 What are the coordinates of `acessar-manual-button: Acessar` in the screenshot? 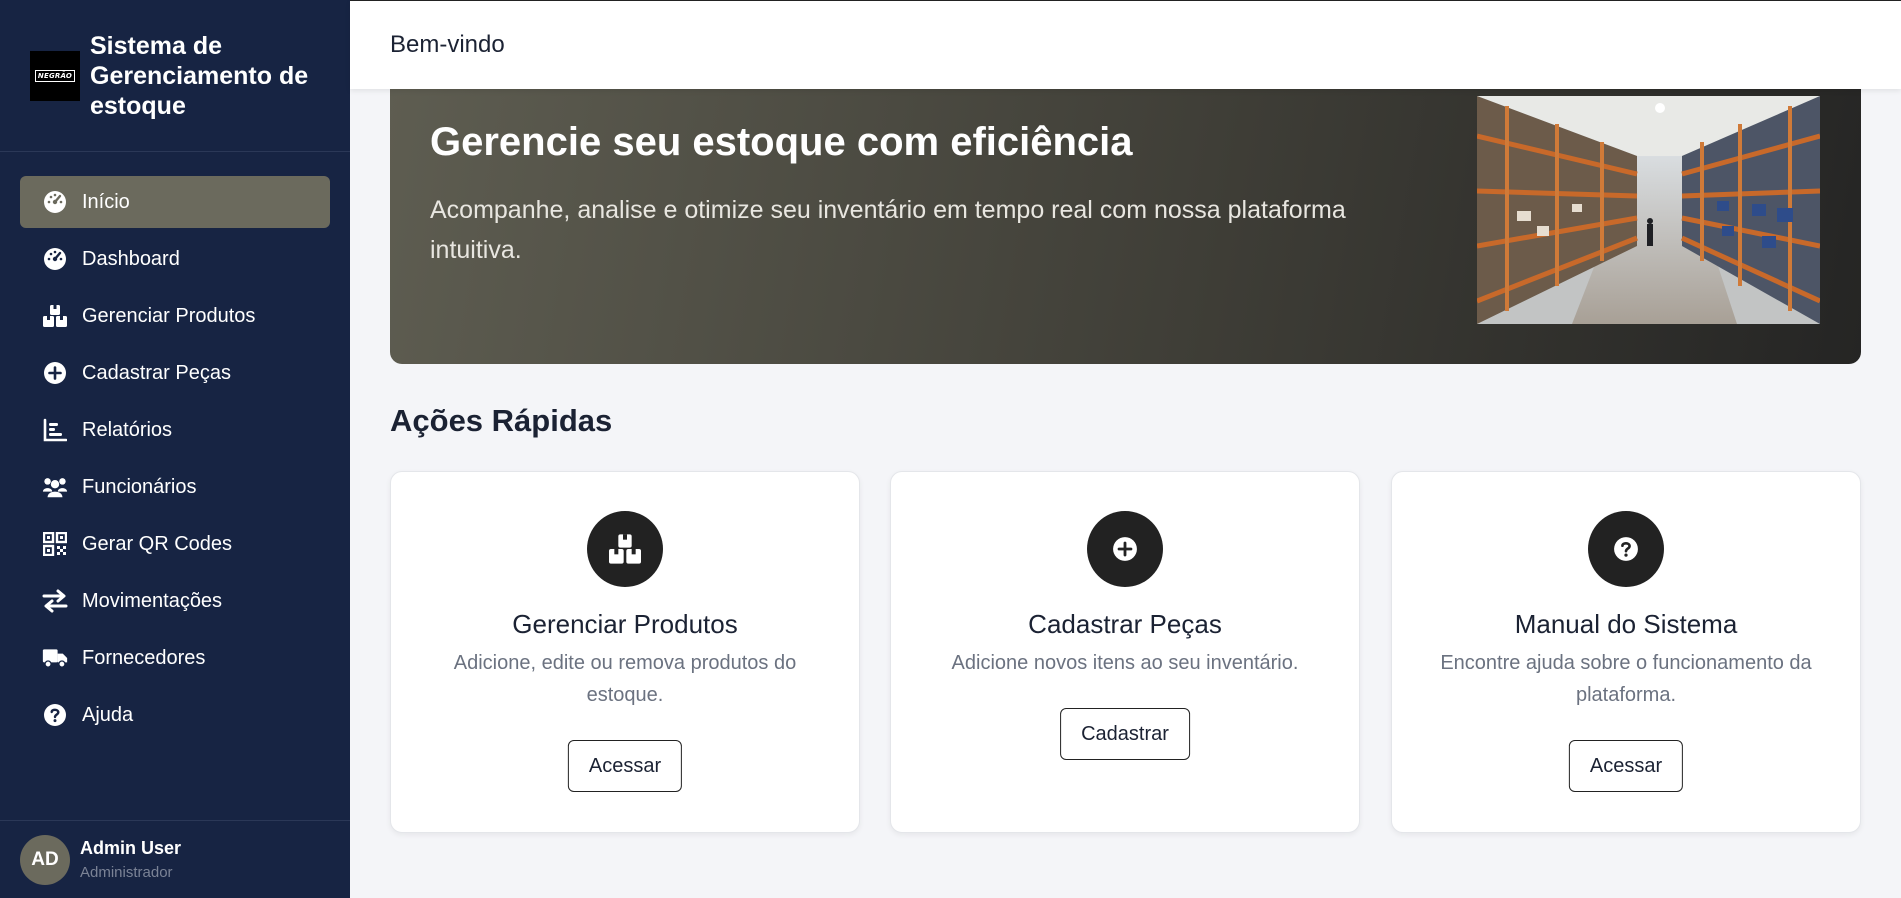 It's located at (1626, 766).